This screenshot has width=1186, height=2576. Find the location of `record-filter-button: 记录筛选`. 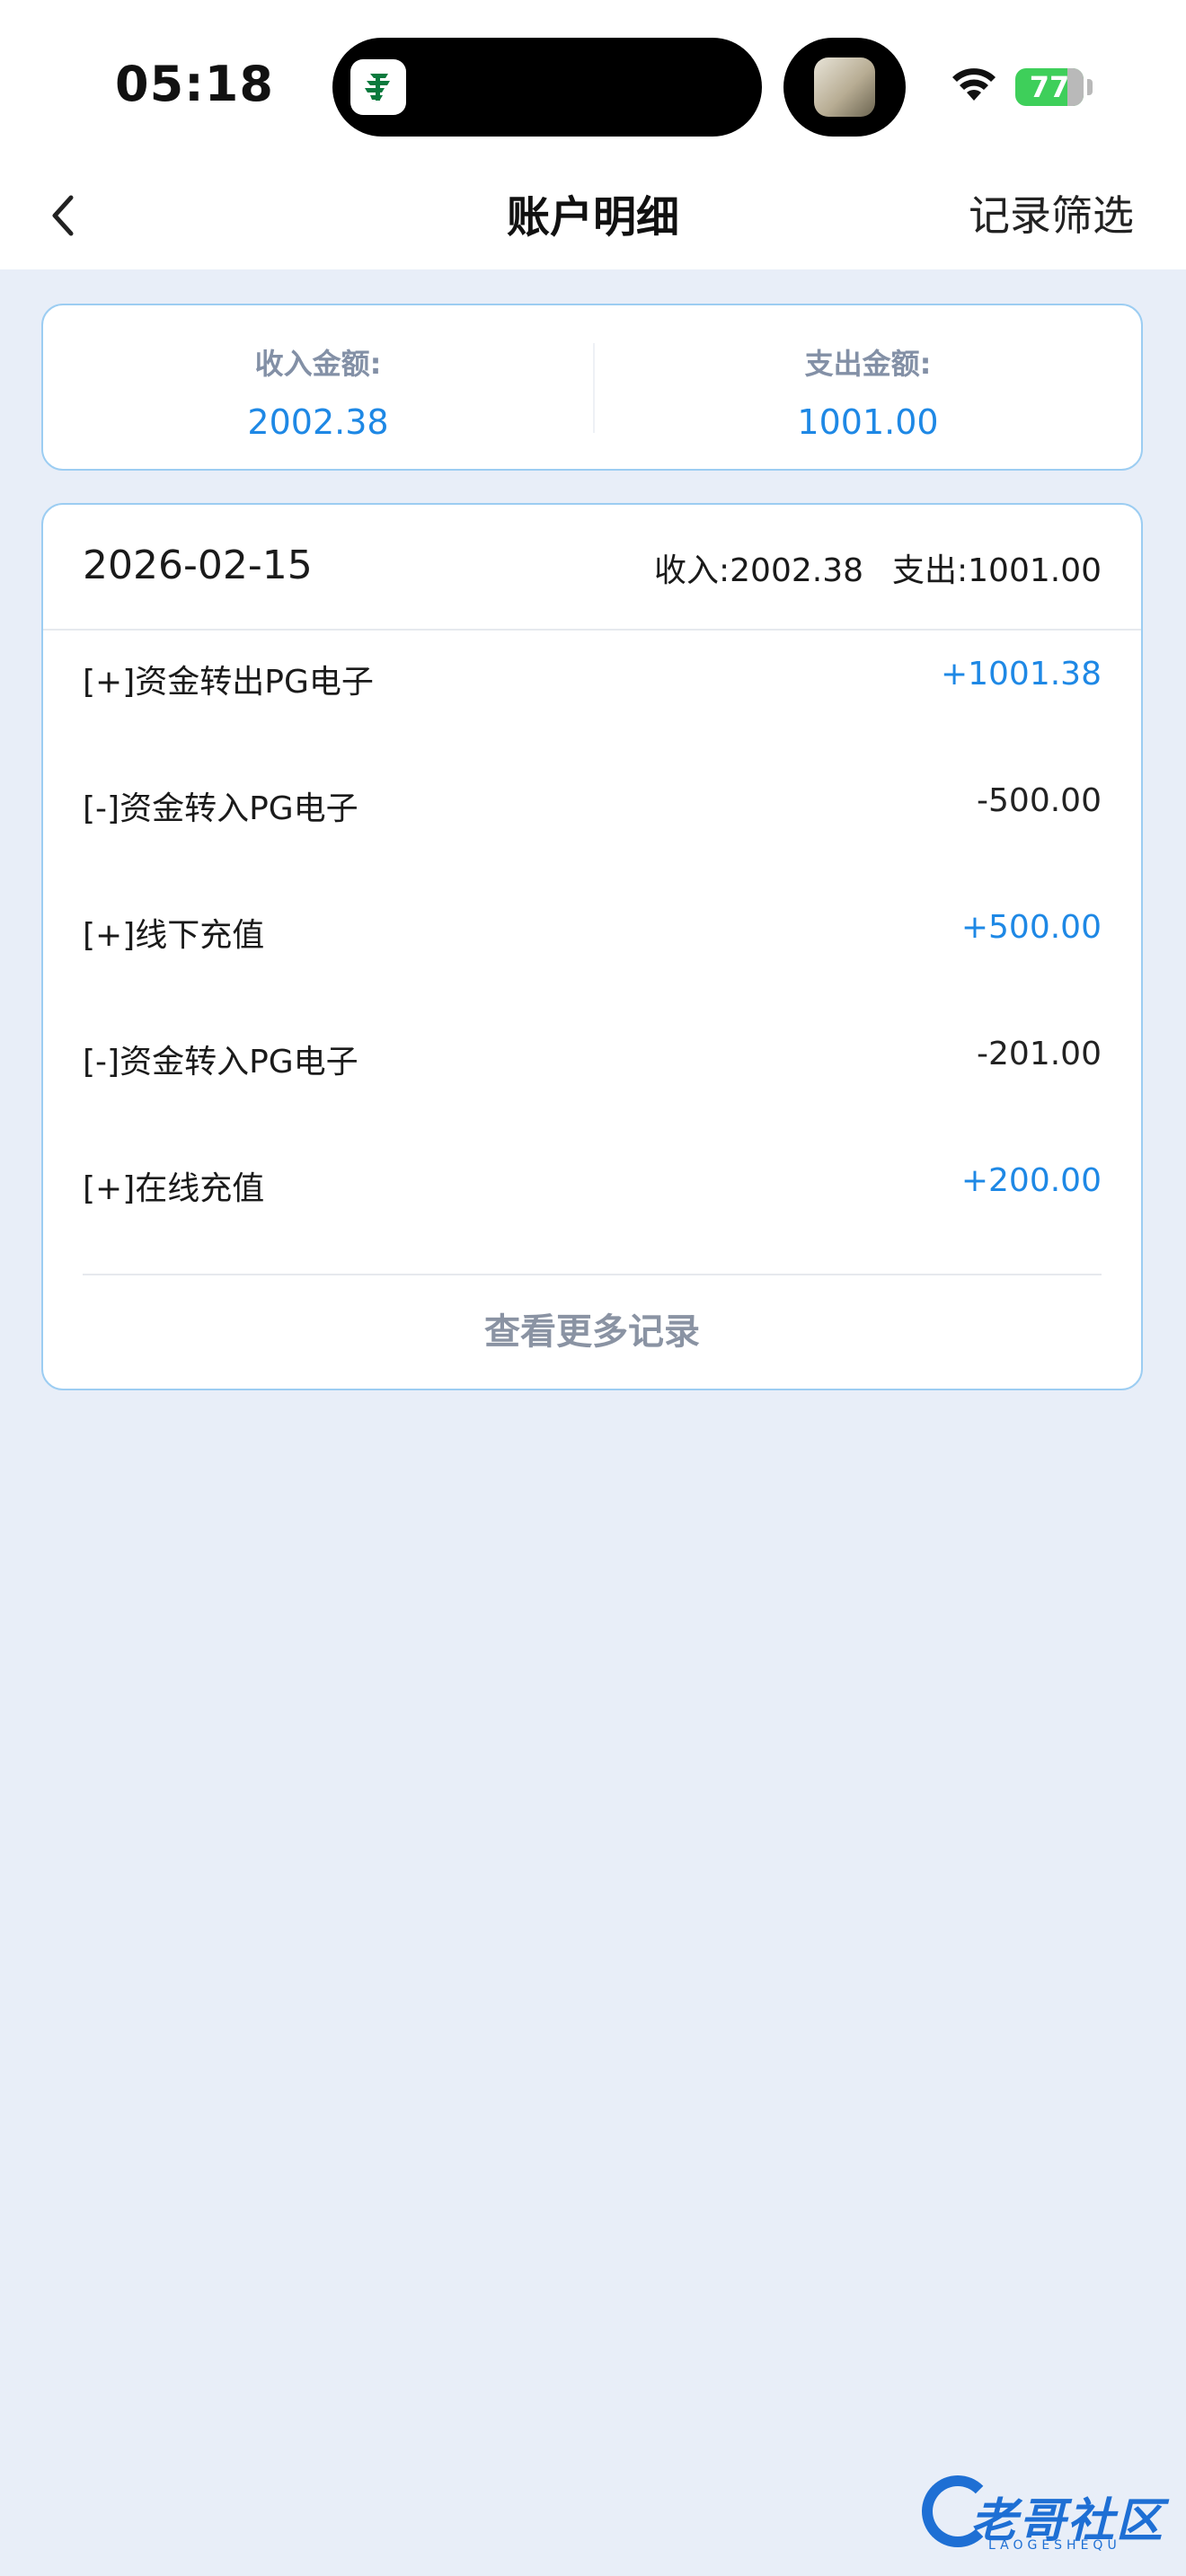

record-filter-button: 记录筛选 is located at coordinates (1051, 213).